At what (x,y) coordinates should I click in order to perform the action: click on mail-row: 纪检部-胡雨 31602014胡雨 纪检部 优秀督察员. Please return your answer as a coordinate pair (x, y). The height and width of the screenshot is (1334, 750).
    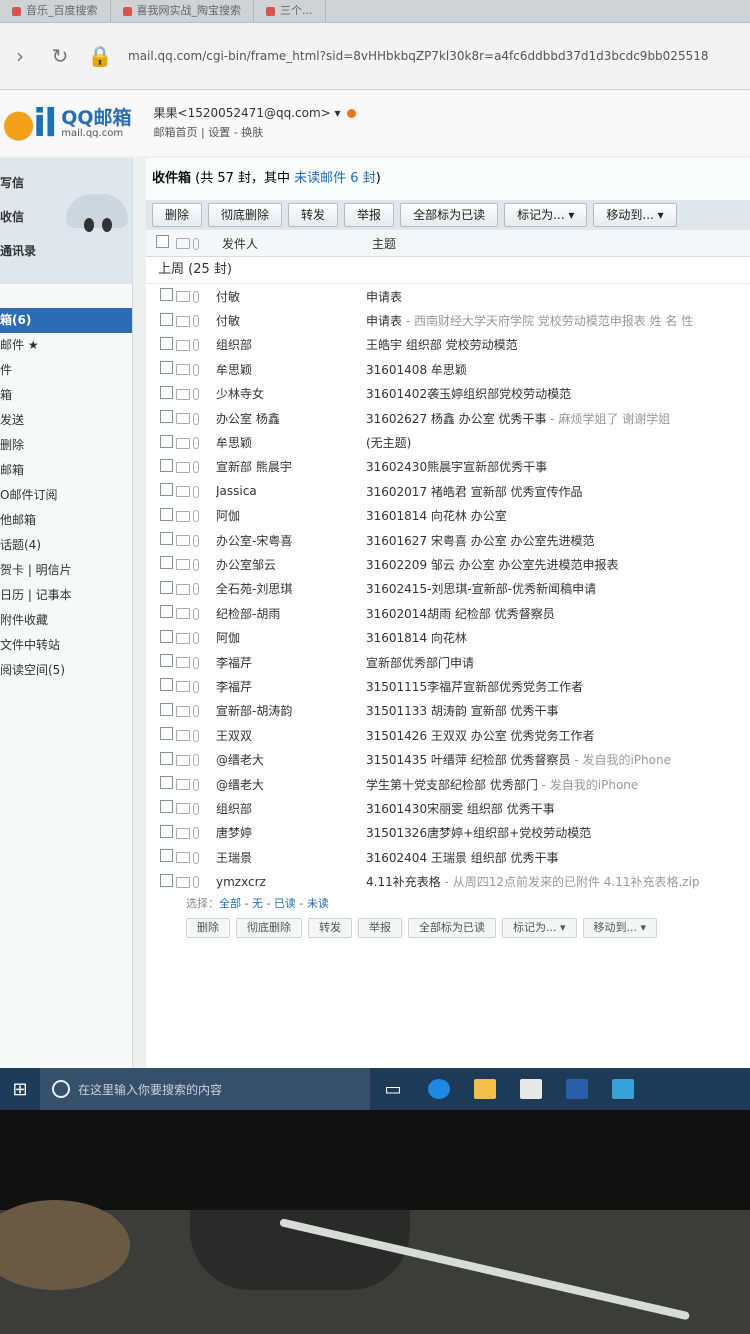
    Looking at the image, I should click on (448, 613).